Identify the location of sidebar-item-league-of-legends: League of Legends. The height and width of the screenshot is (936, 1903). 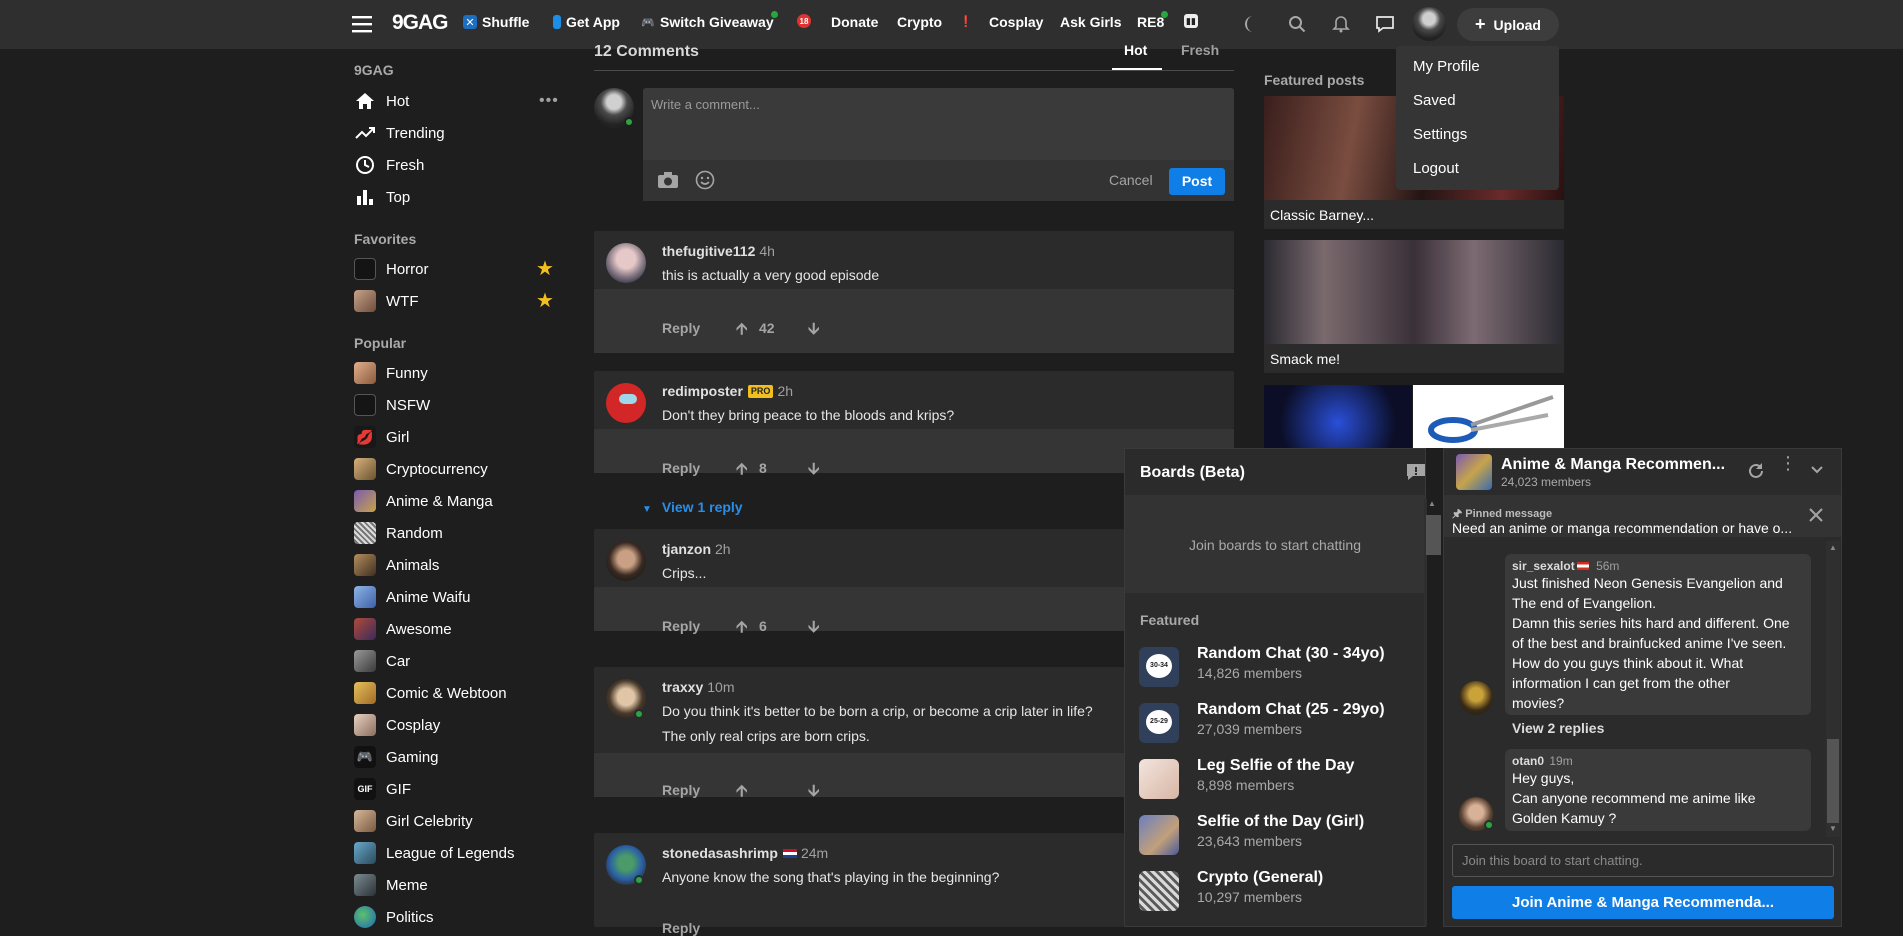
(459, 853).